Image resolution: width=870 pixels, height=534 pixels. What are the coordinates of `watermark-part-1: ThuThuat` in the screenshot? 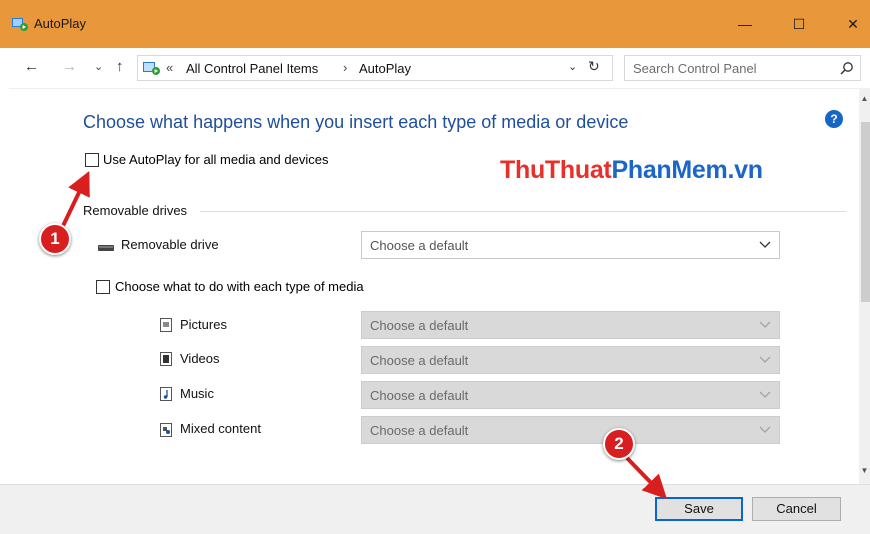 It's located at (556, 170).